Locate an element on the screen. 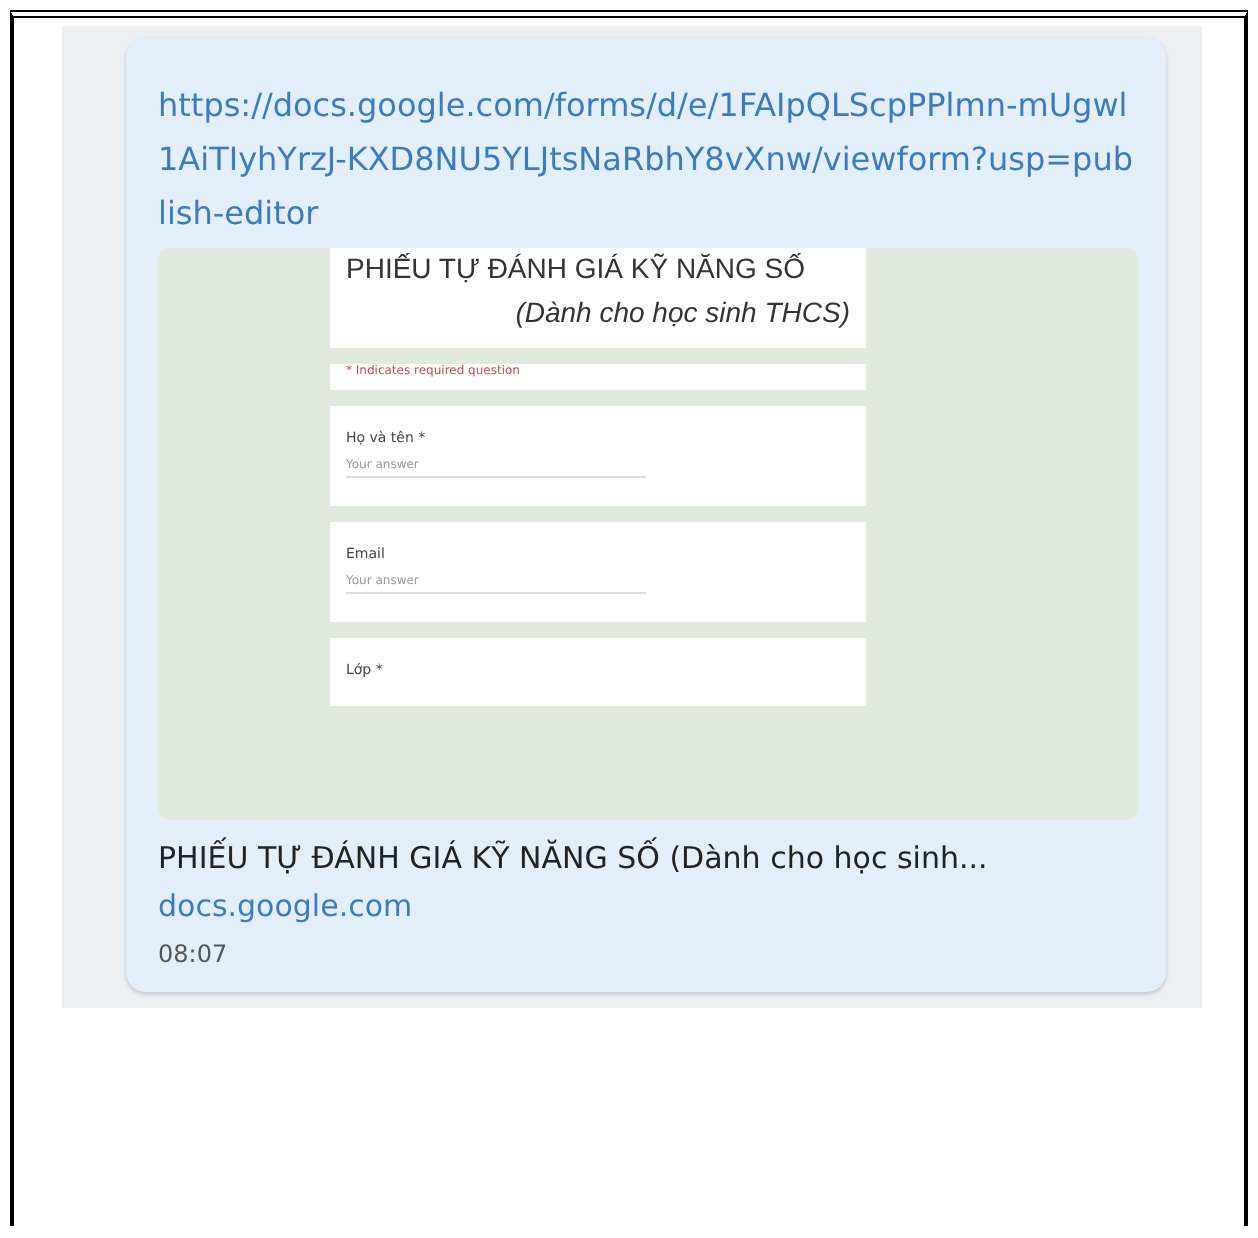 This screenshot has height=1238, width=1258. domain-link: docs.google.com is located at coordinates (285, 906).